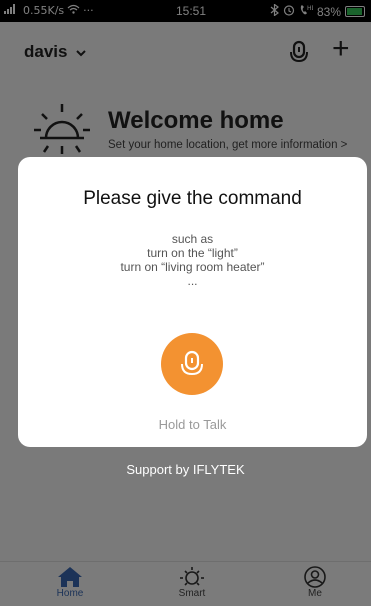 This screenshot has height=606, width=371. I want to click on hold-to-talk-button, so click(192, 364).